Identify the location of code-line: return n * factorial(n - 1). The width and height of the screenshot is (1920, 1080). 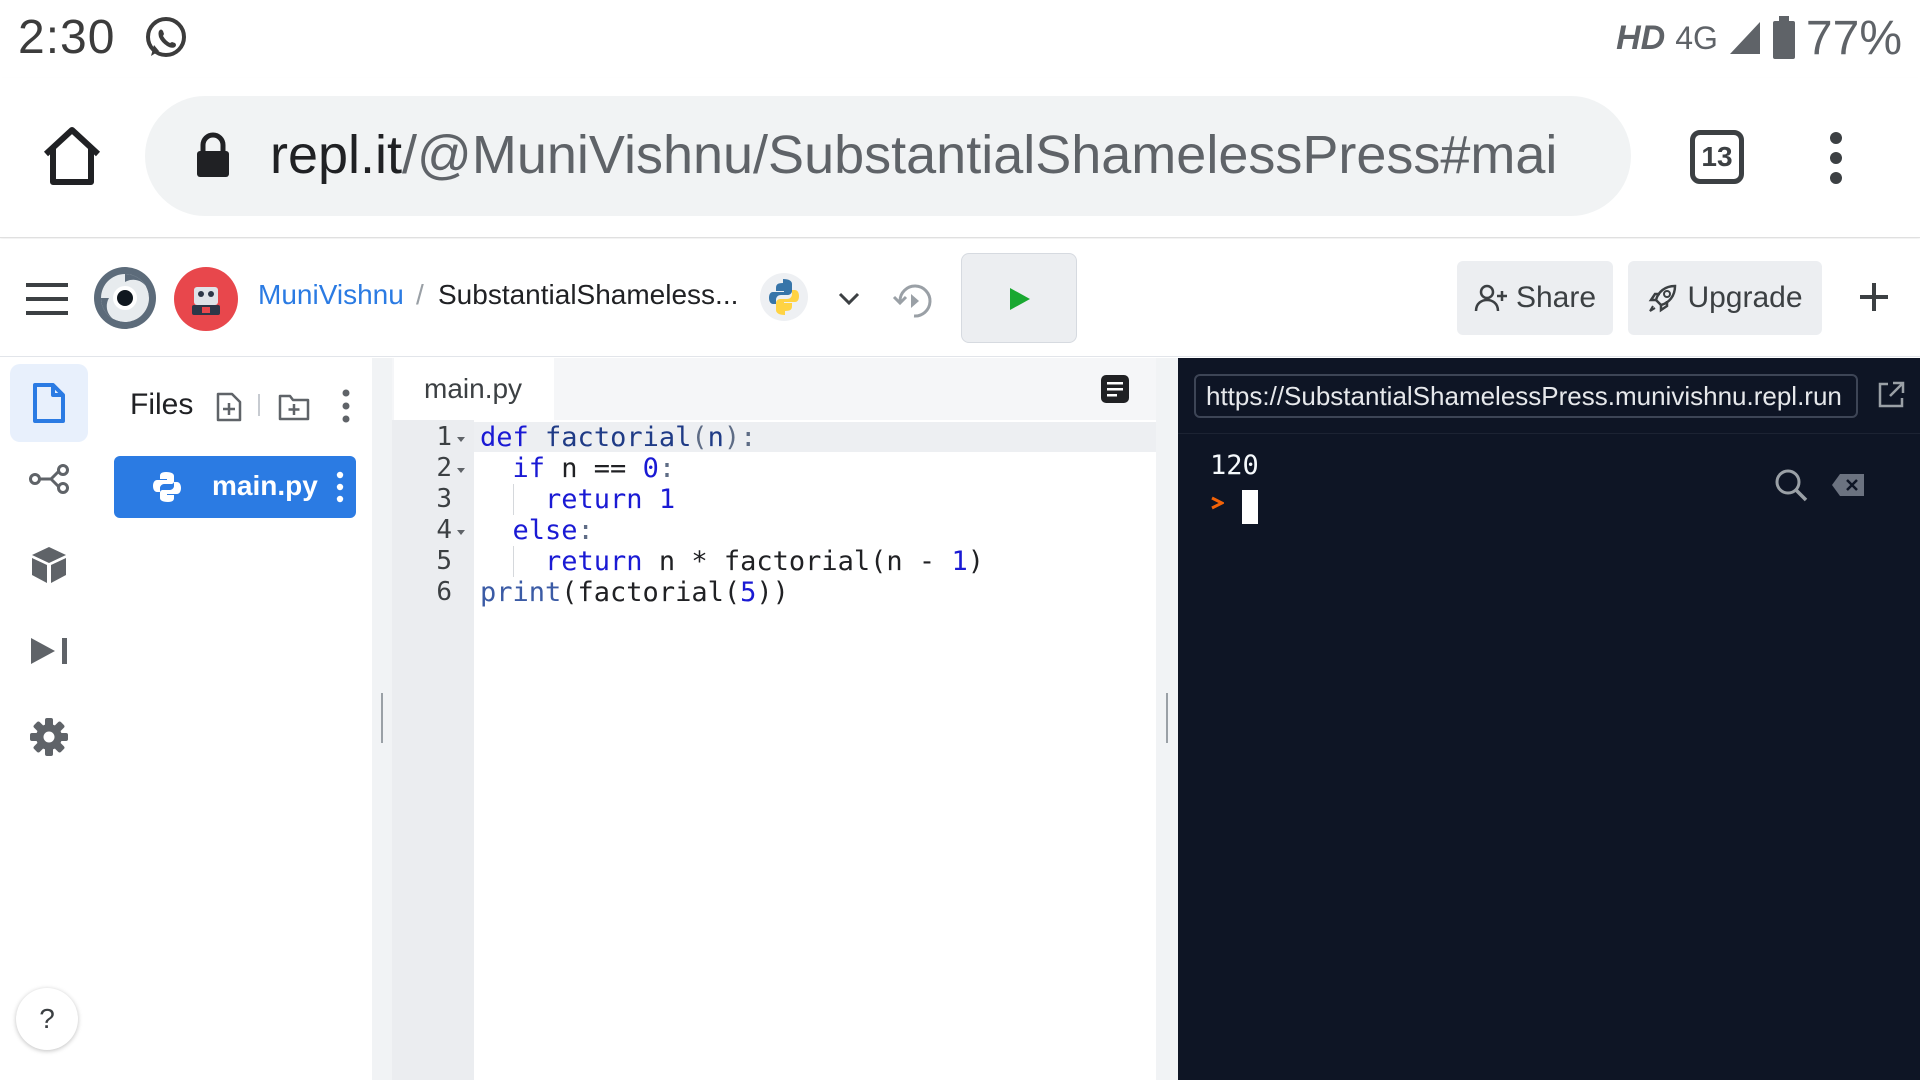
(764, 561).